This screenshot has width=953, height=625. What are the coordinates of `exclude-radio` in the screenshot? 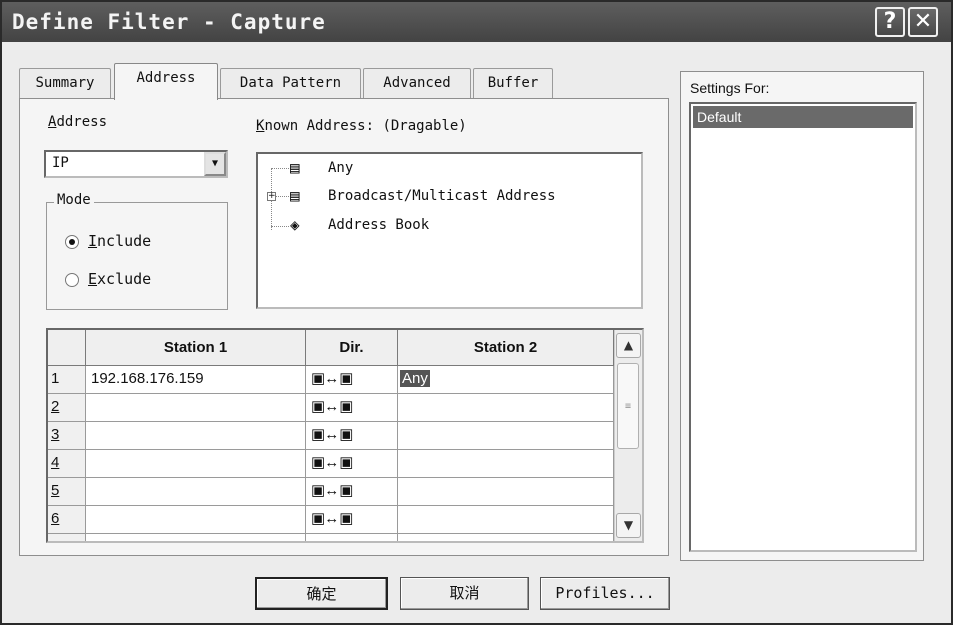 It's located at (72, 280).